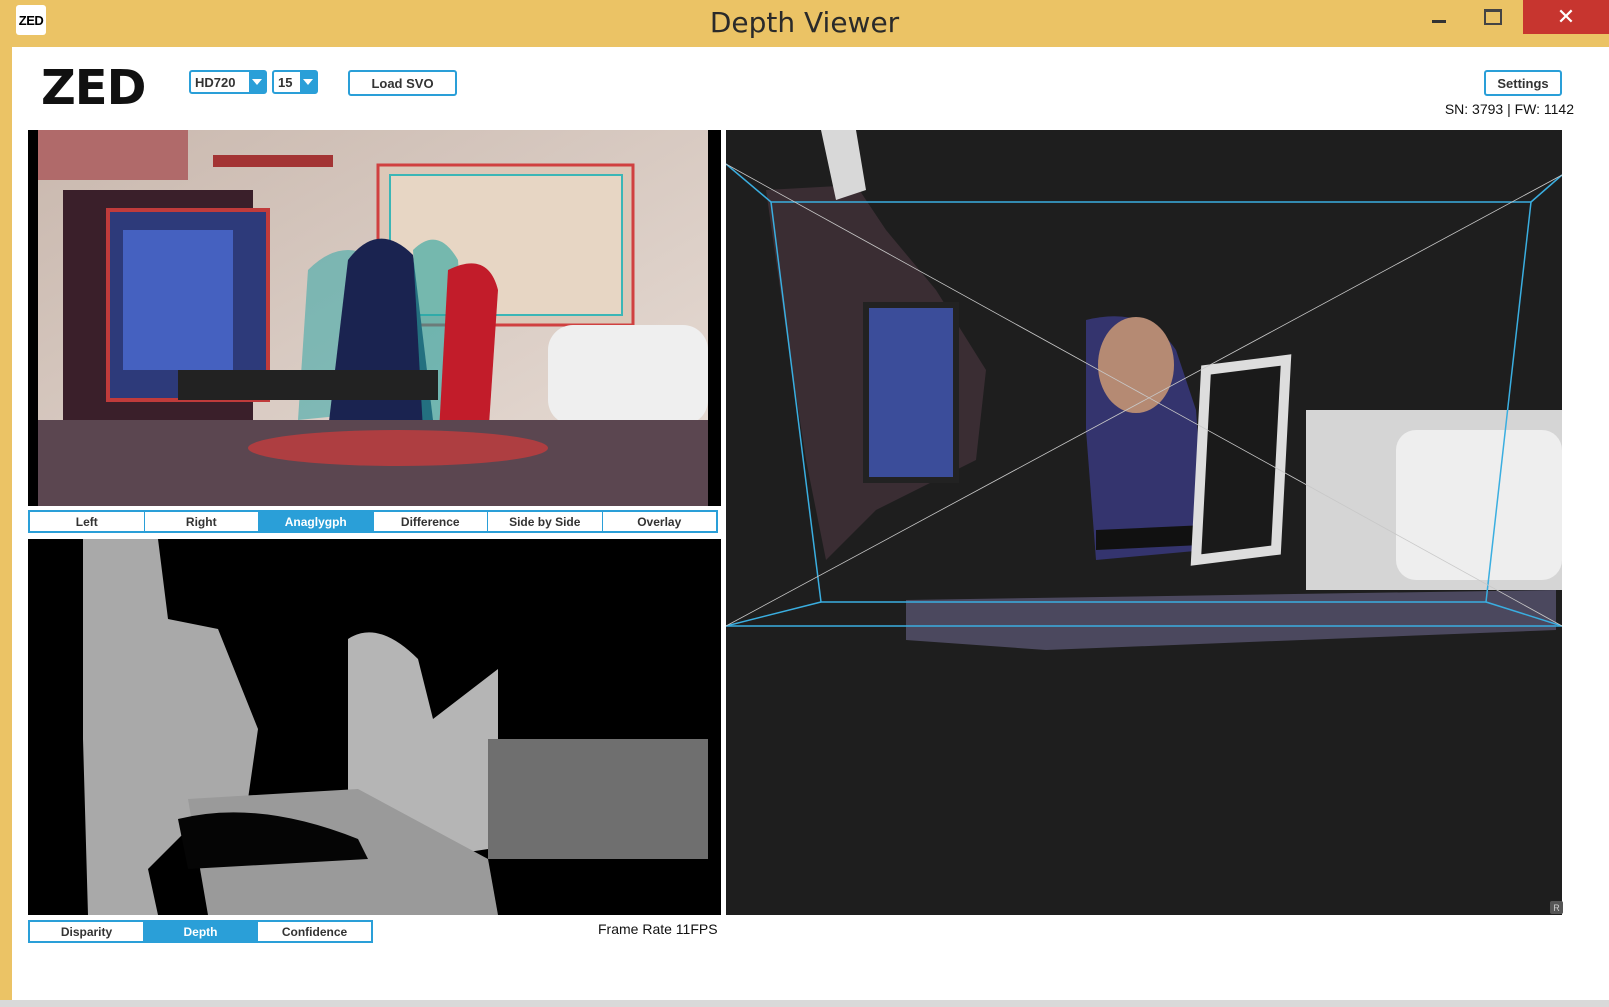  I want to click on load-svo-button: Load SVO, so click(402, 83).